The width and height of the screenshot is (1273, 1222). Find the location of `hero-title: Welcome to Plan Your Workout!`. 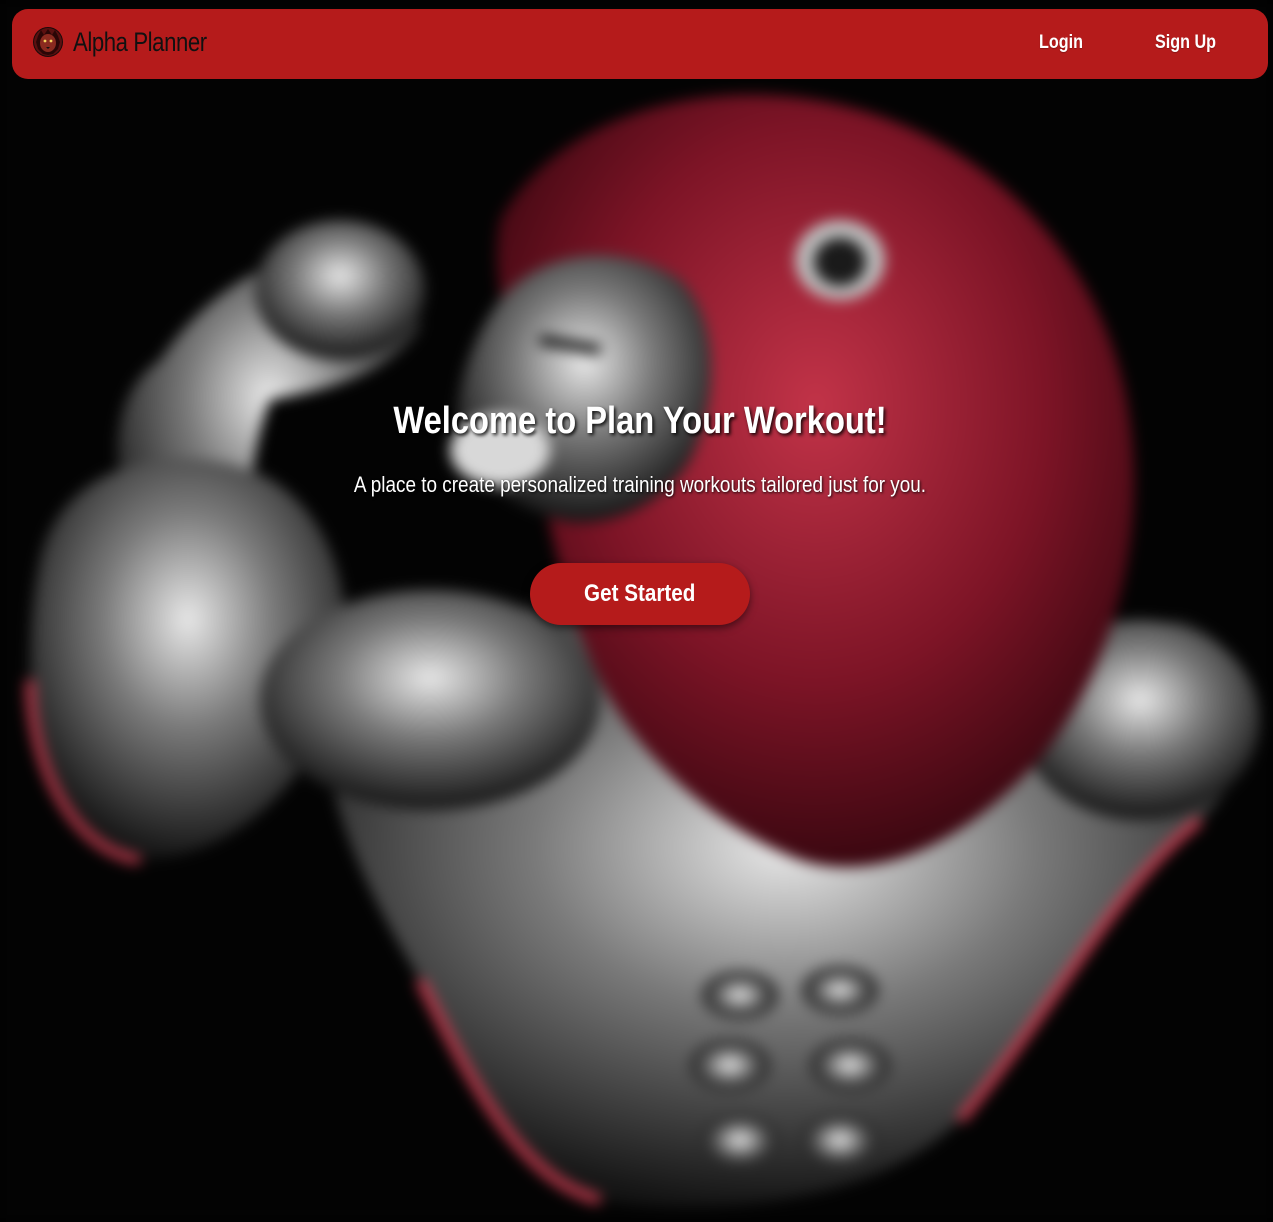

hero-title: Welcome to Plan Your Workout! is located at coordinates (640, 421).